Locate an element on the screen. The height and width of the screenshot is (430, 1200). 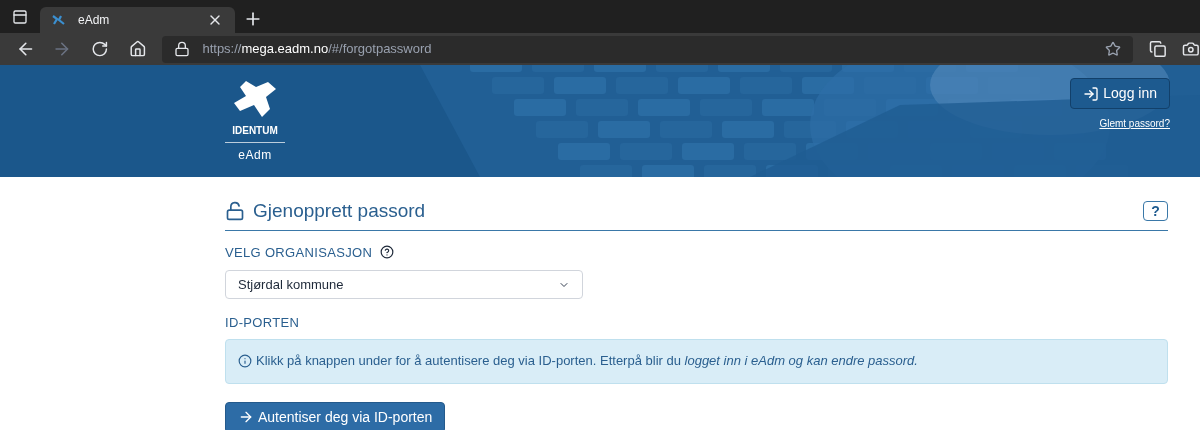
favorite-icon is located at coordinates (1112, 49).